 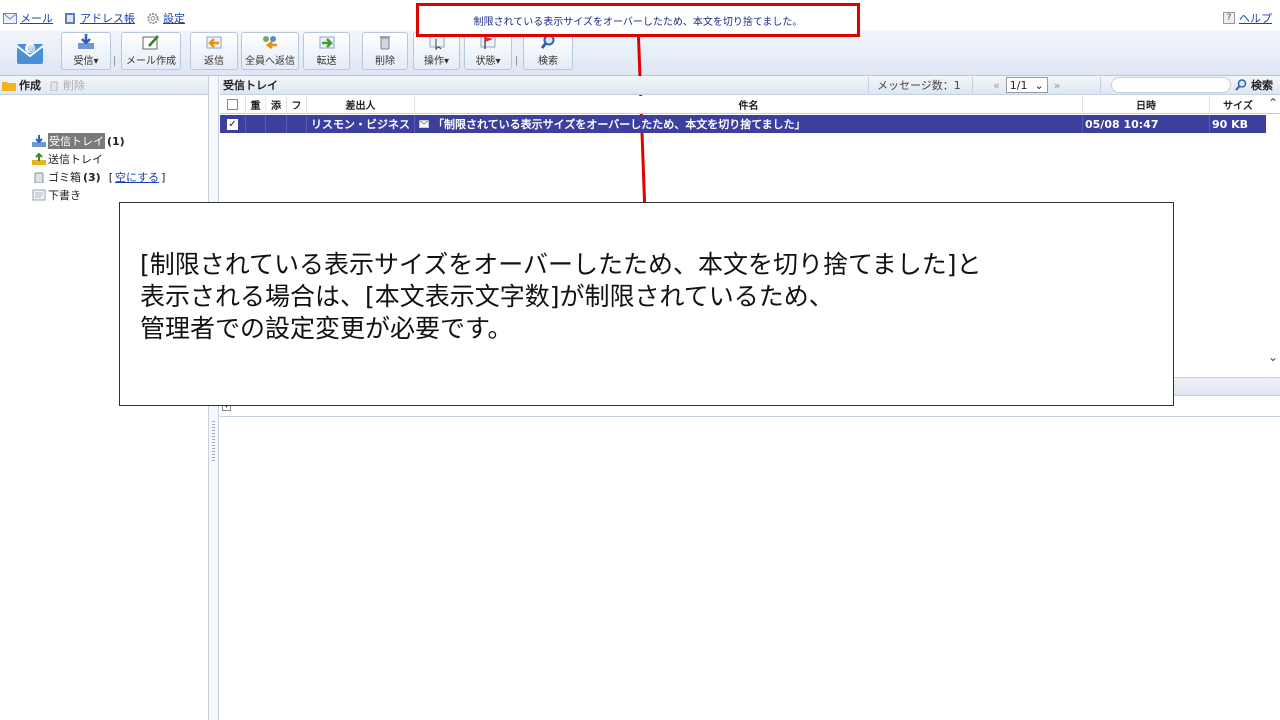 I want to click on row-flag, so click(x=297, y=124).